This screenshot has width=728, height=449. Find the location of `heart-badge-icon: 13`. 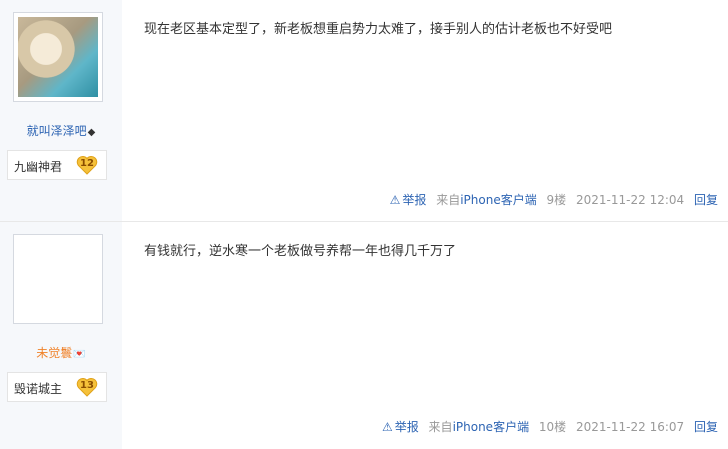

heart-badge-icon: 13 is located at coordinates (87, 387).